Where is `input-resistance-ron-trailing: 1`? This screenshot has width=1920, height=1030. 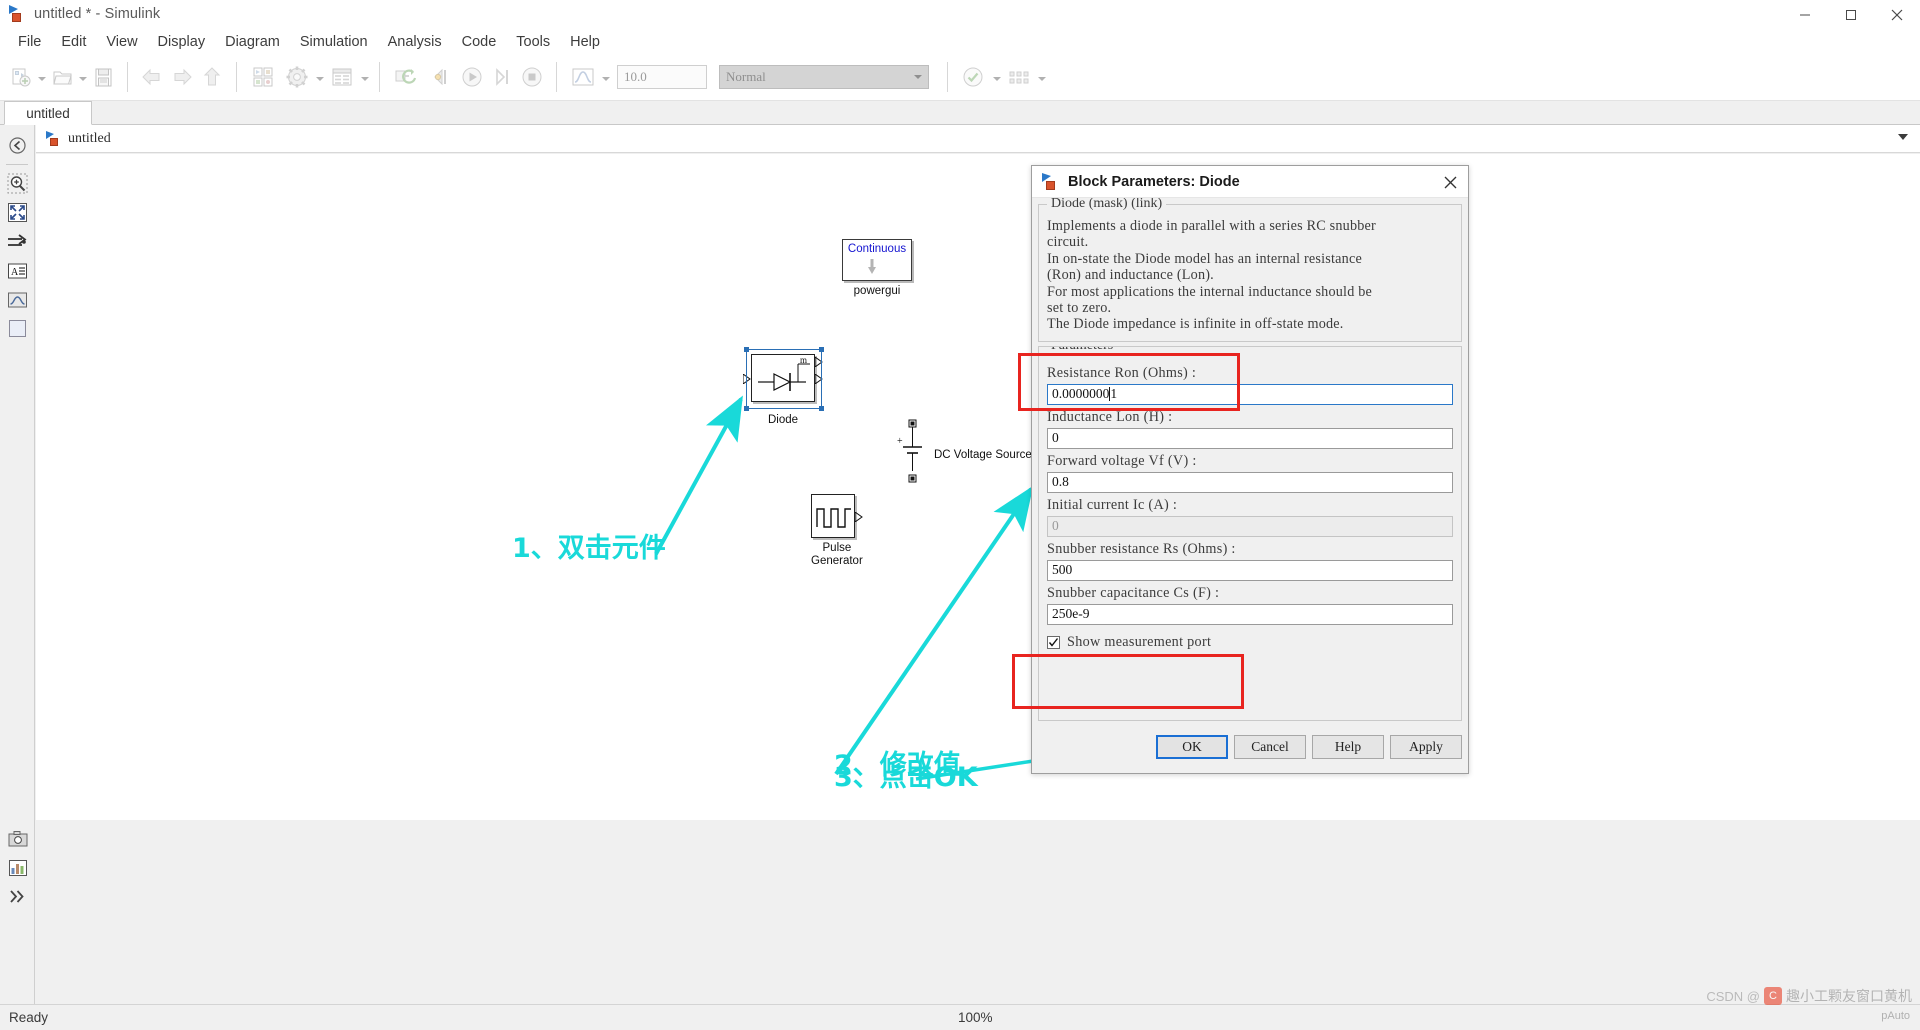 input-resistance-ron-trailing: 1 is located at coordinates (1114, 394).